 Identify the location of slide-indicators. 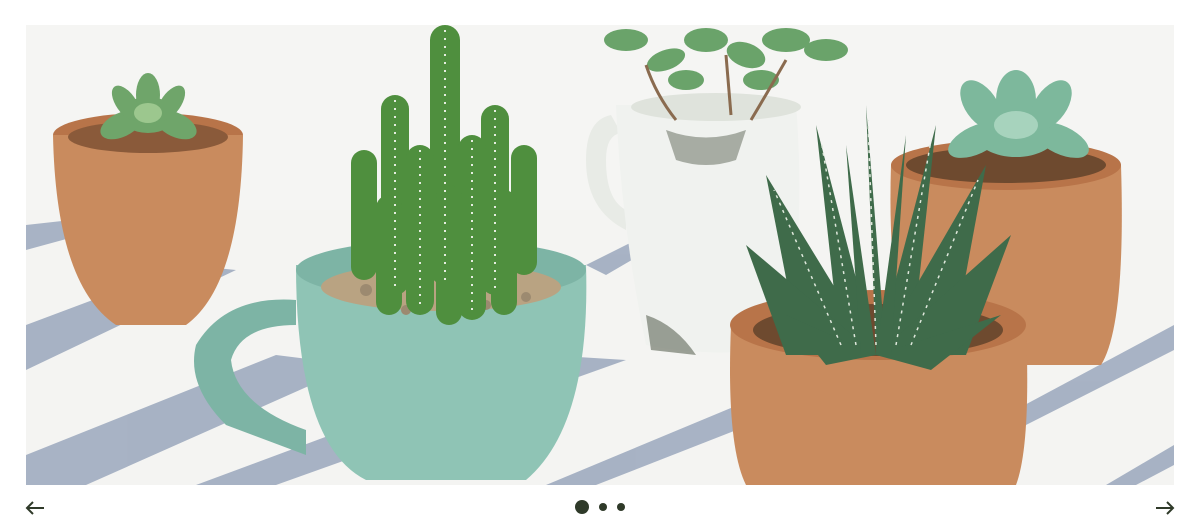
(600, 507).